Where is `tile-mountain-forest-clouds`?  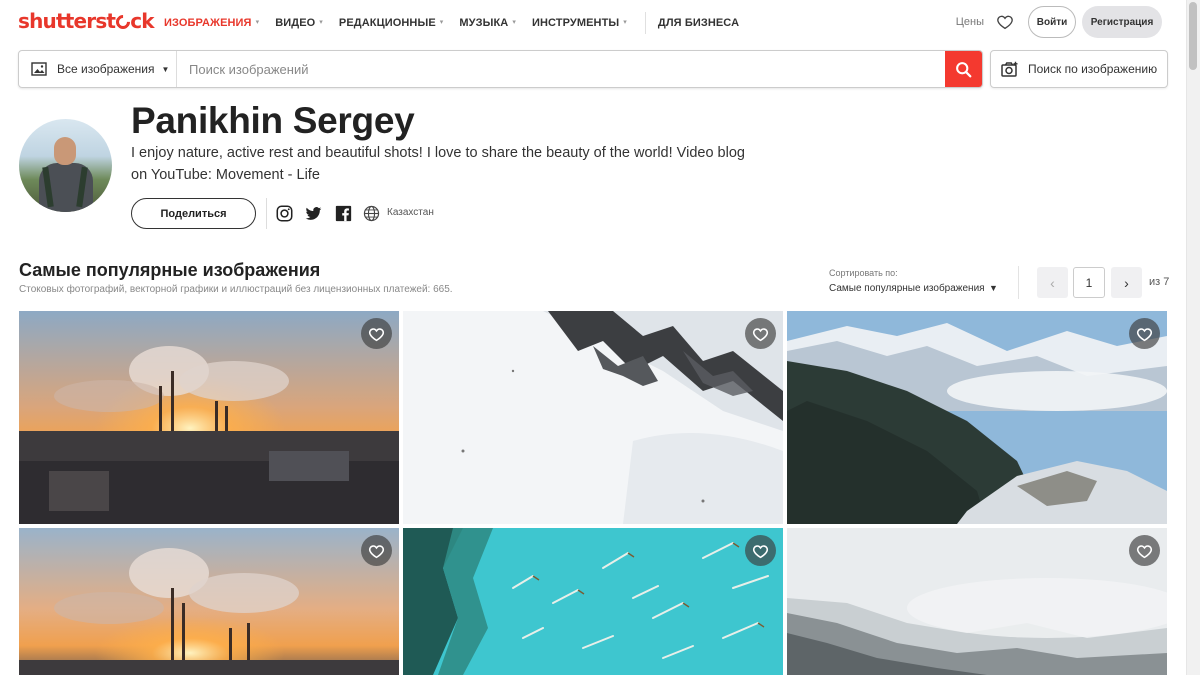 tile-mountain-forest-clouds is located at coordinates (977, 417).